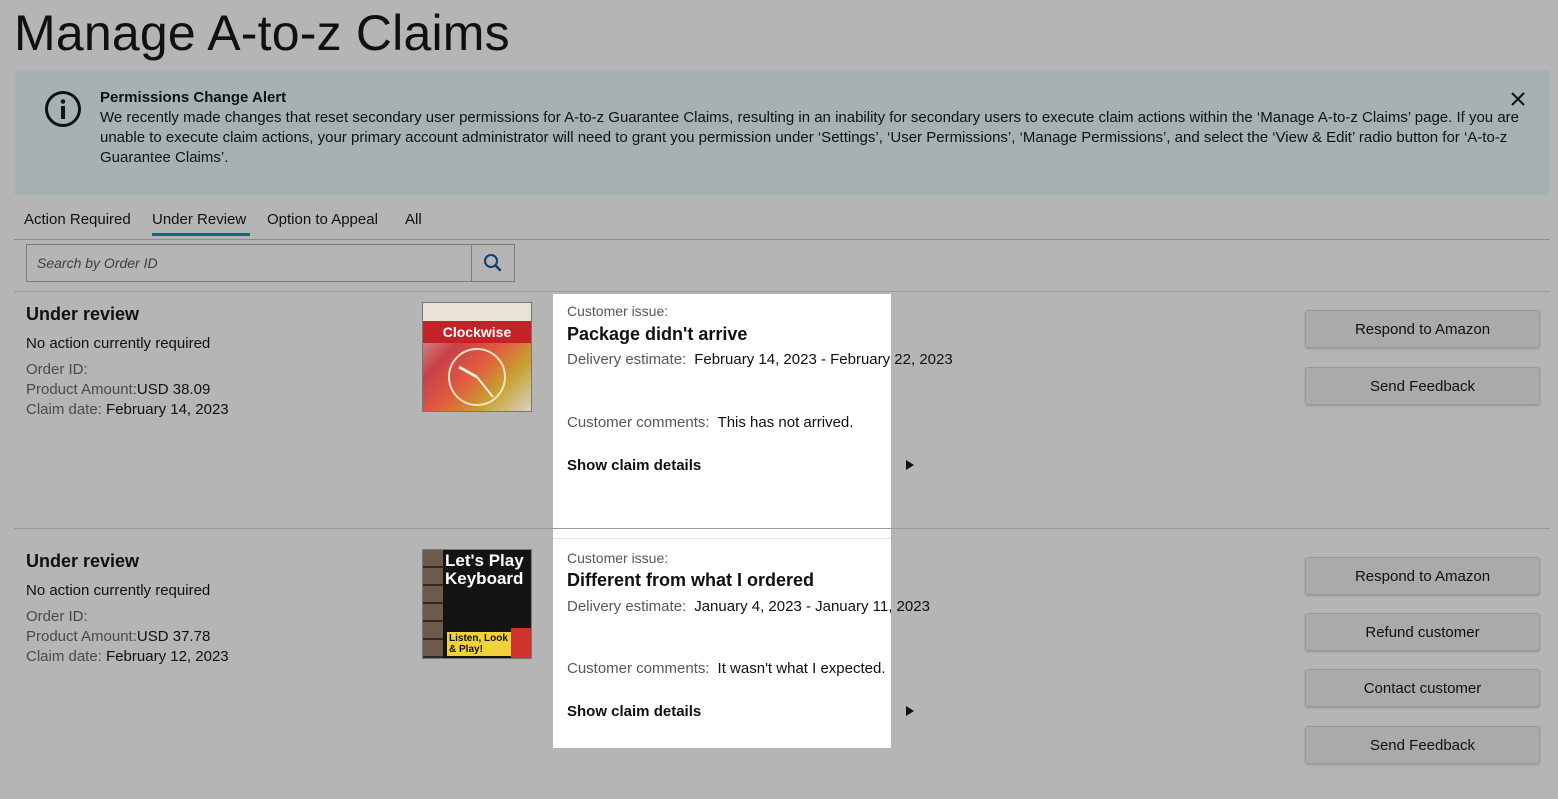  What do you see at coordinates (812, 606) in the screenshot?
I see `delivery-estimate-value: January 4, 2023 - January 11, 2023` at bounding box center [812, 606].